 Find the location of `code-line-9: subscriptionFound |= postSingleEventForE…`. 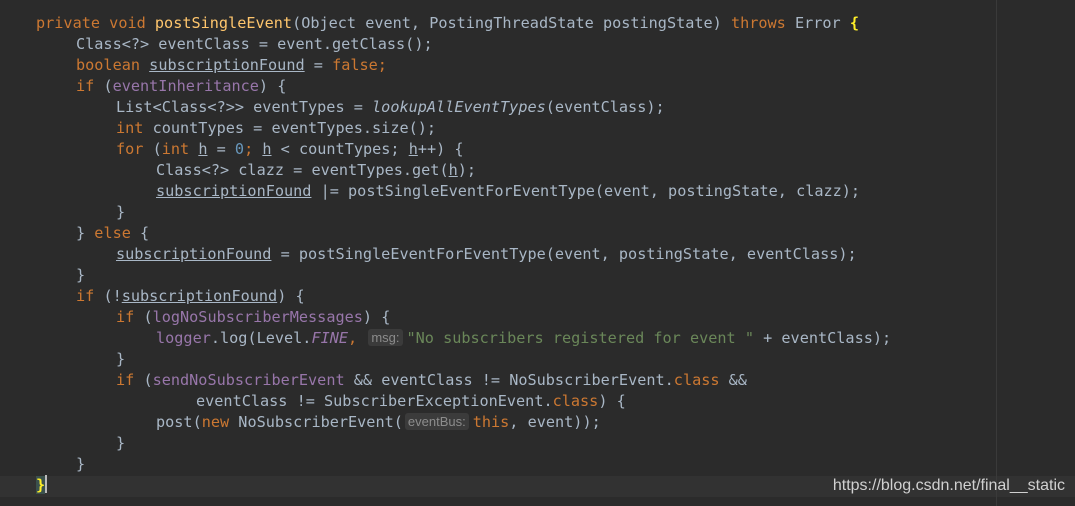

code-line-9: subscriptionFound |= postSingleEventForE… is located at coordinates (463, 191).